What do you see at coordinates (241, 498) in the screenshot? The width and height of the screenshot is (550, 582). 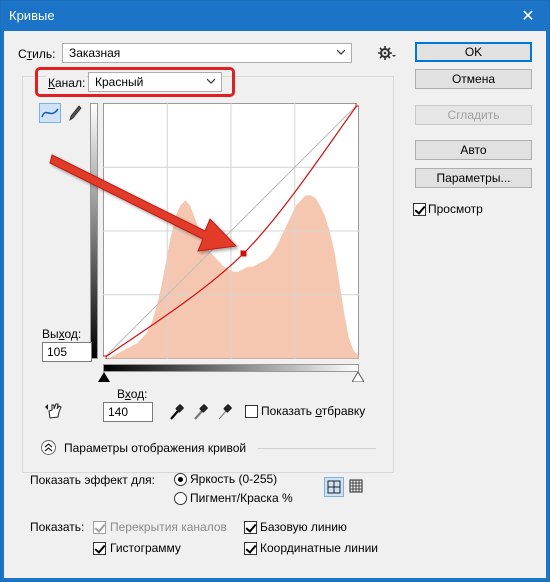 I see `pigment-label: Пигмент/Краска %` at bounding box center [241, 498].